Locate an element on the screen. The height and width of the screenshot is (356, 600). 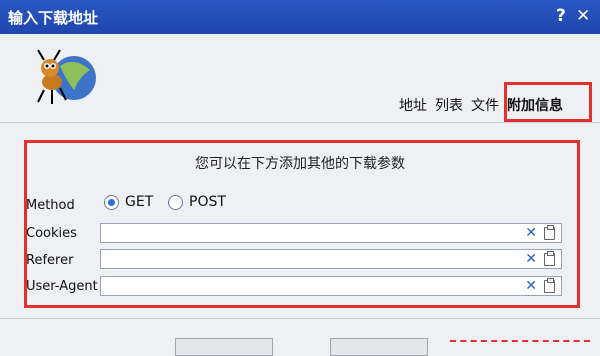
dialog-button-left is located at coordinates (224, 347).